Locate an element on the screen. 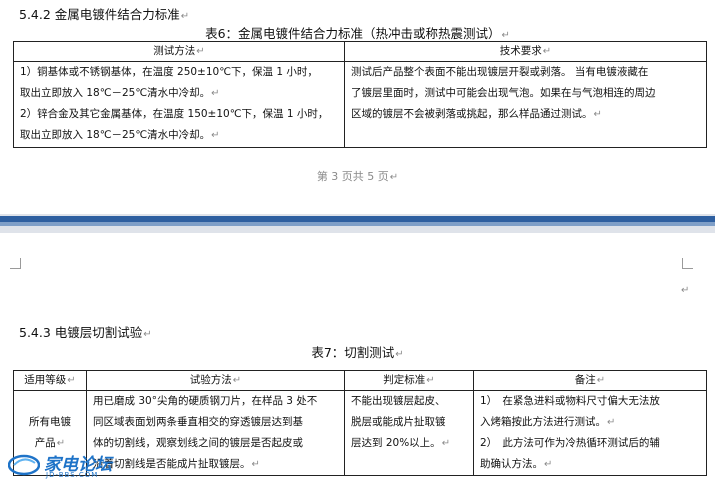 Image resolution: width=715 pixels, height=484 pixels. table6-header-row: 测试方法↵ 技术要求↵ is located at coordinates (360, 51).